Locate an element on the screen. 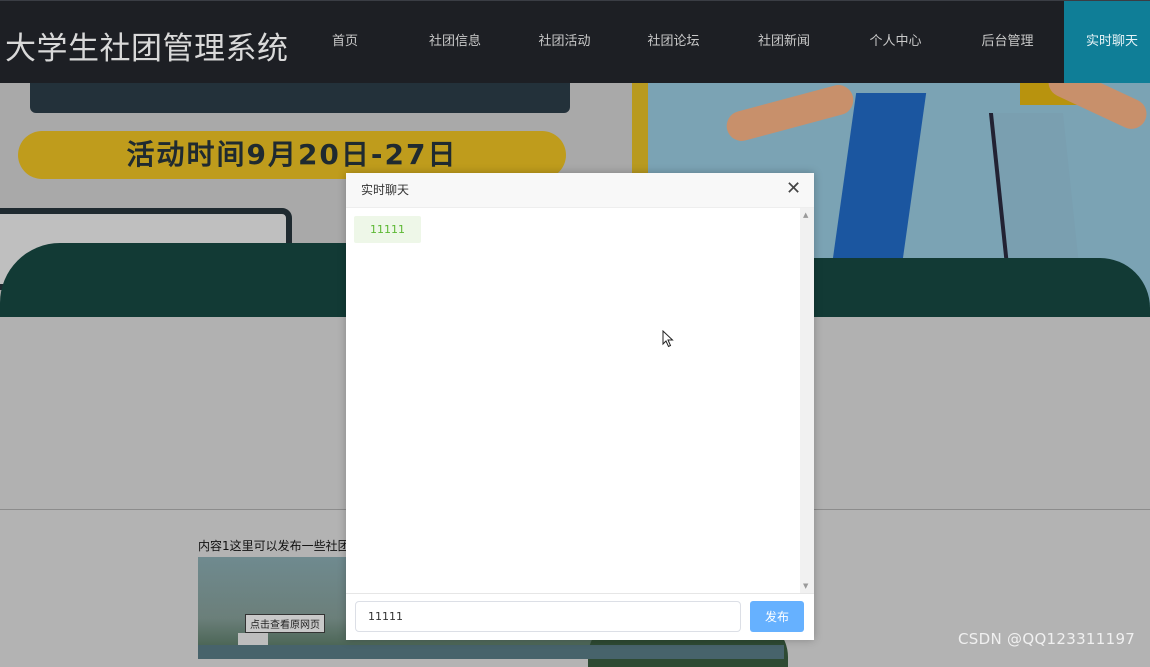 This screenshot has width=1150, height=667. scroll-down-icon: ▼ is located at coordinates (805, 586).